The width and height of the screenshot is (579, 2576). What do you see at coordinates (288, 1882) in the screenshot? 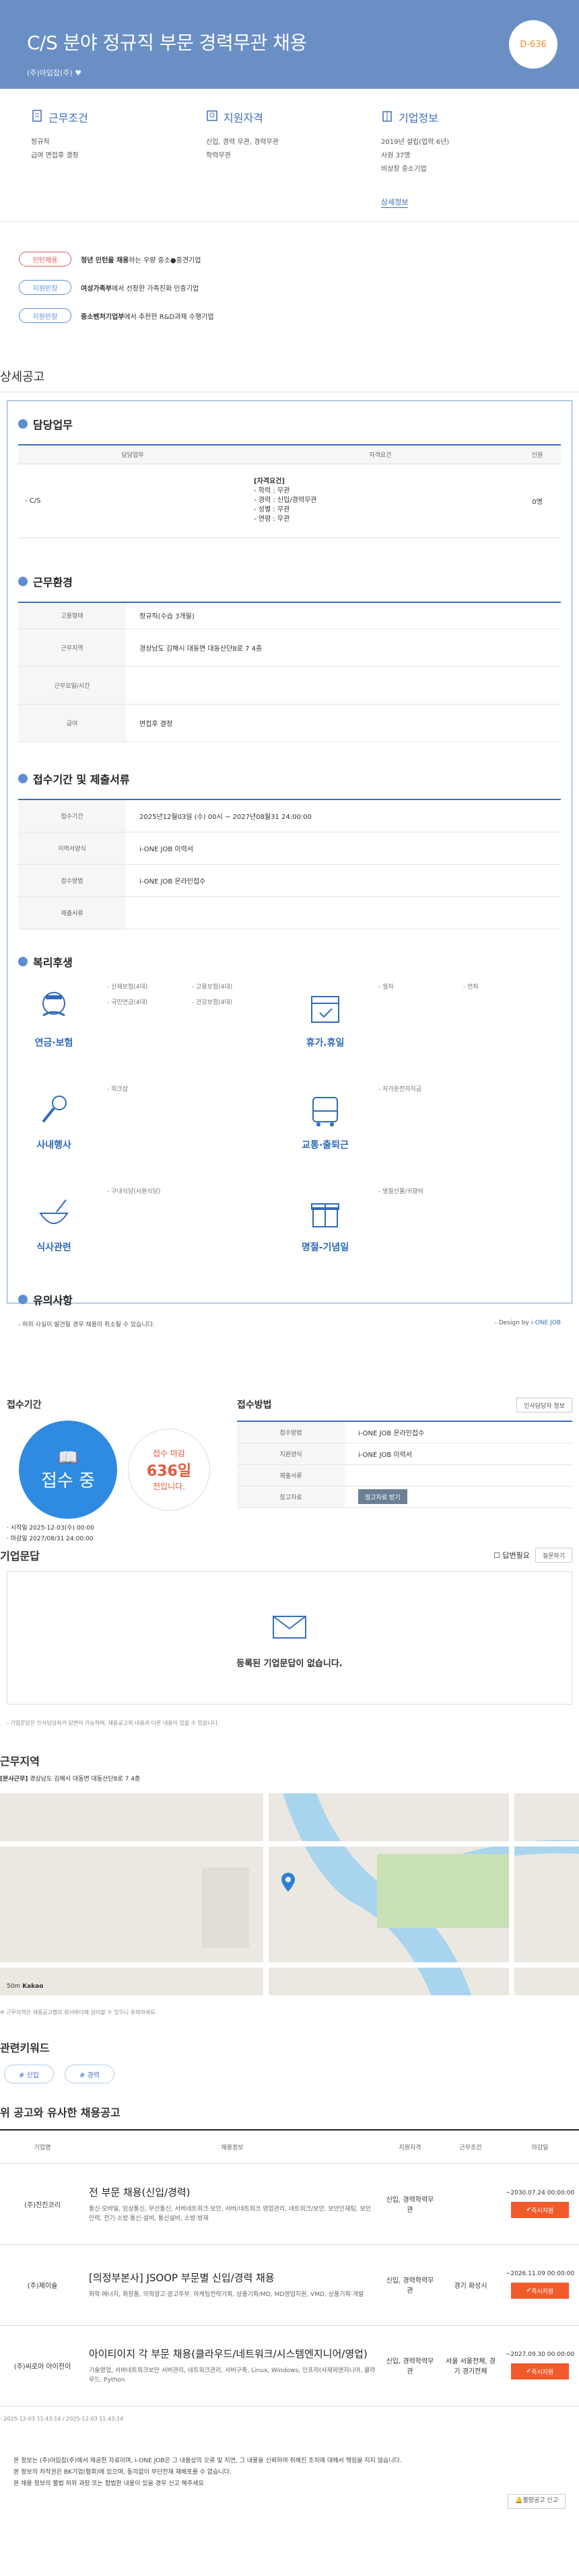
I see `map-pin-icon` at bounding box center [288, 1882].